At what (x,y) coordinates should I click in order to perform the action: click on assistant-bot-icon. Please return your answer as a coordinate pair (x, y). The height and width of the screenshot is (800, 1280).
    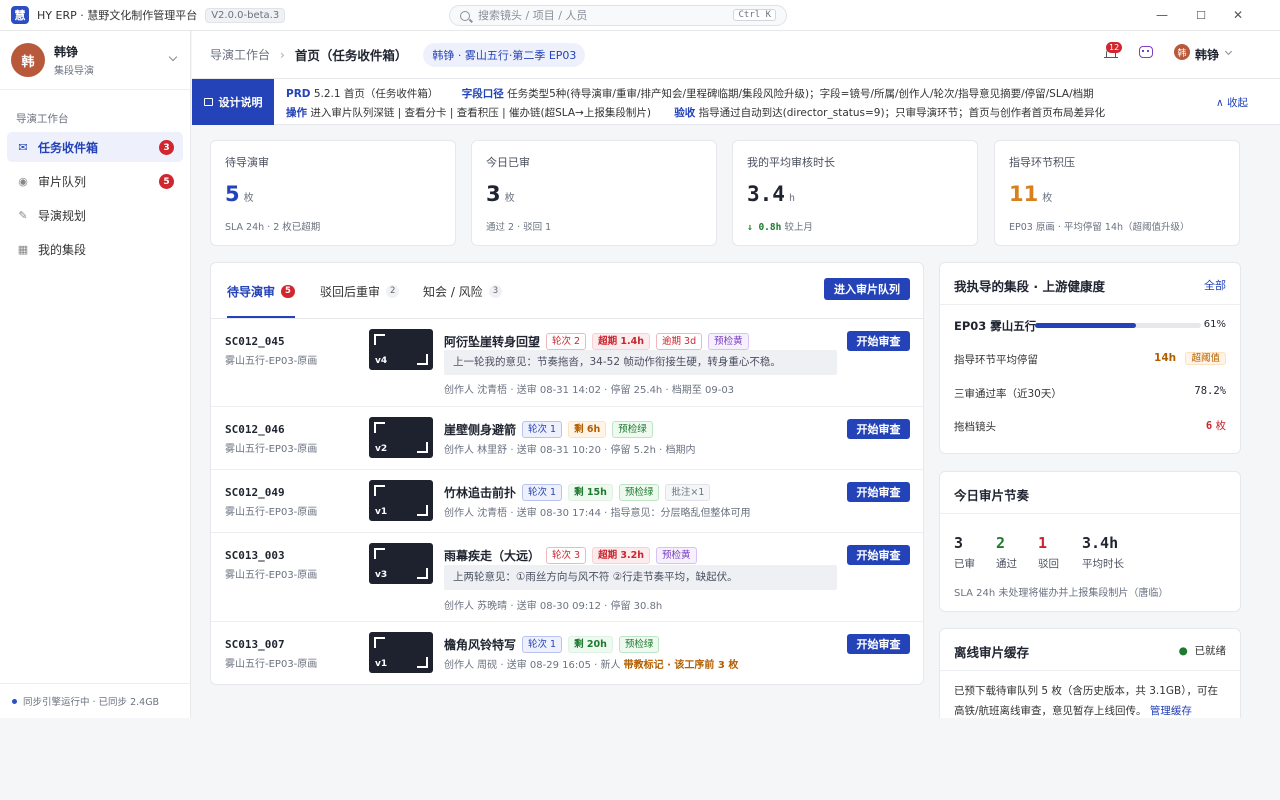
    Looking at the image, I should click on (1146, 52).